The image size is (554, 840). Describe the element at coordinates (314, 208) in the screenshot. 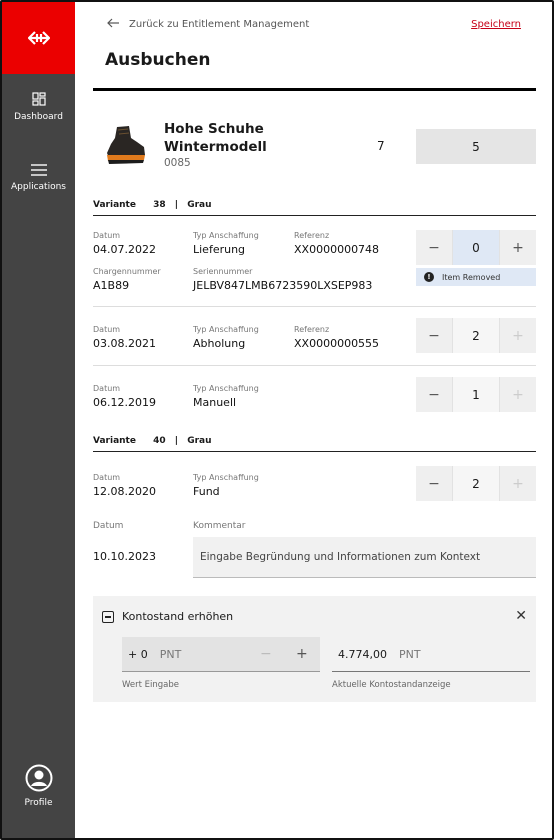

I see `variant-header: Variante 38 | Grau` at that location.